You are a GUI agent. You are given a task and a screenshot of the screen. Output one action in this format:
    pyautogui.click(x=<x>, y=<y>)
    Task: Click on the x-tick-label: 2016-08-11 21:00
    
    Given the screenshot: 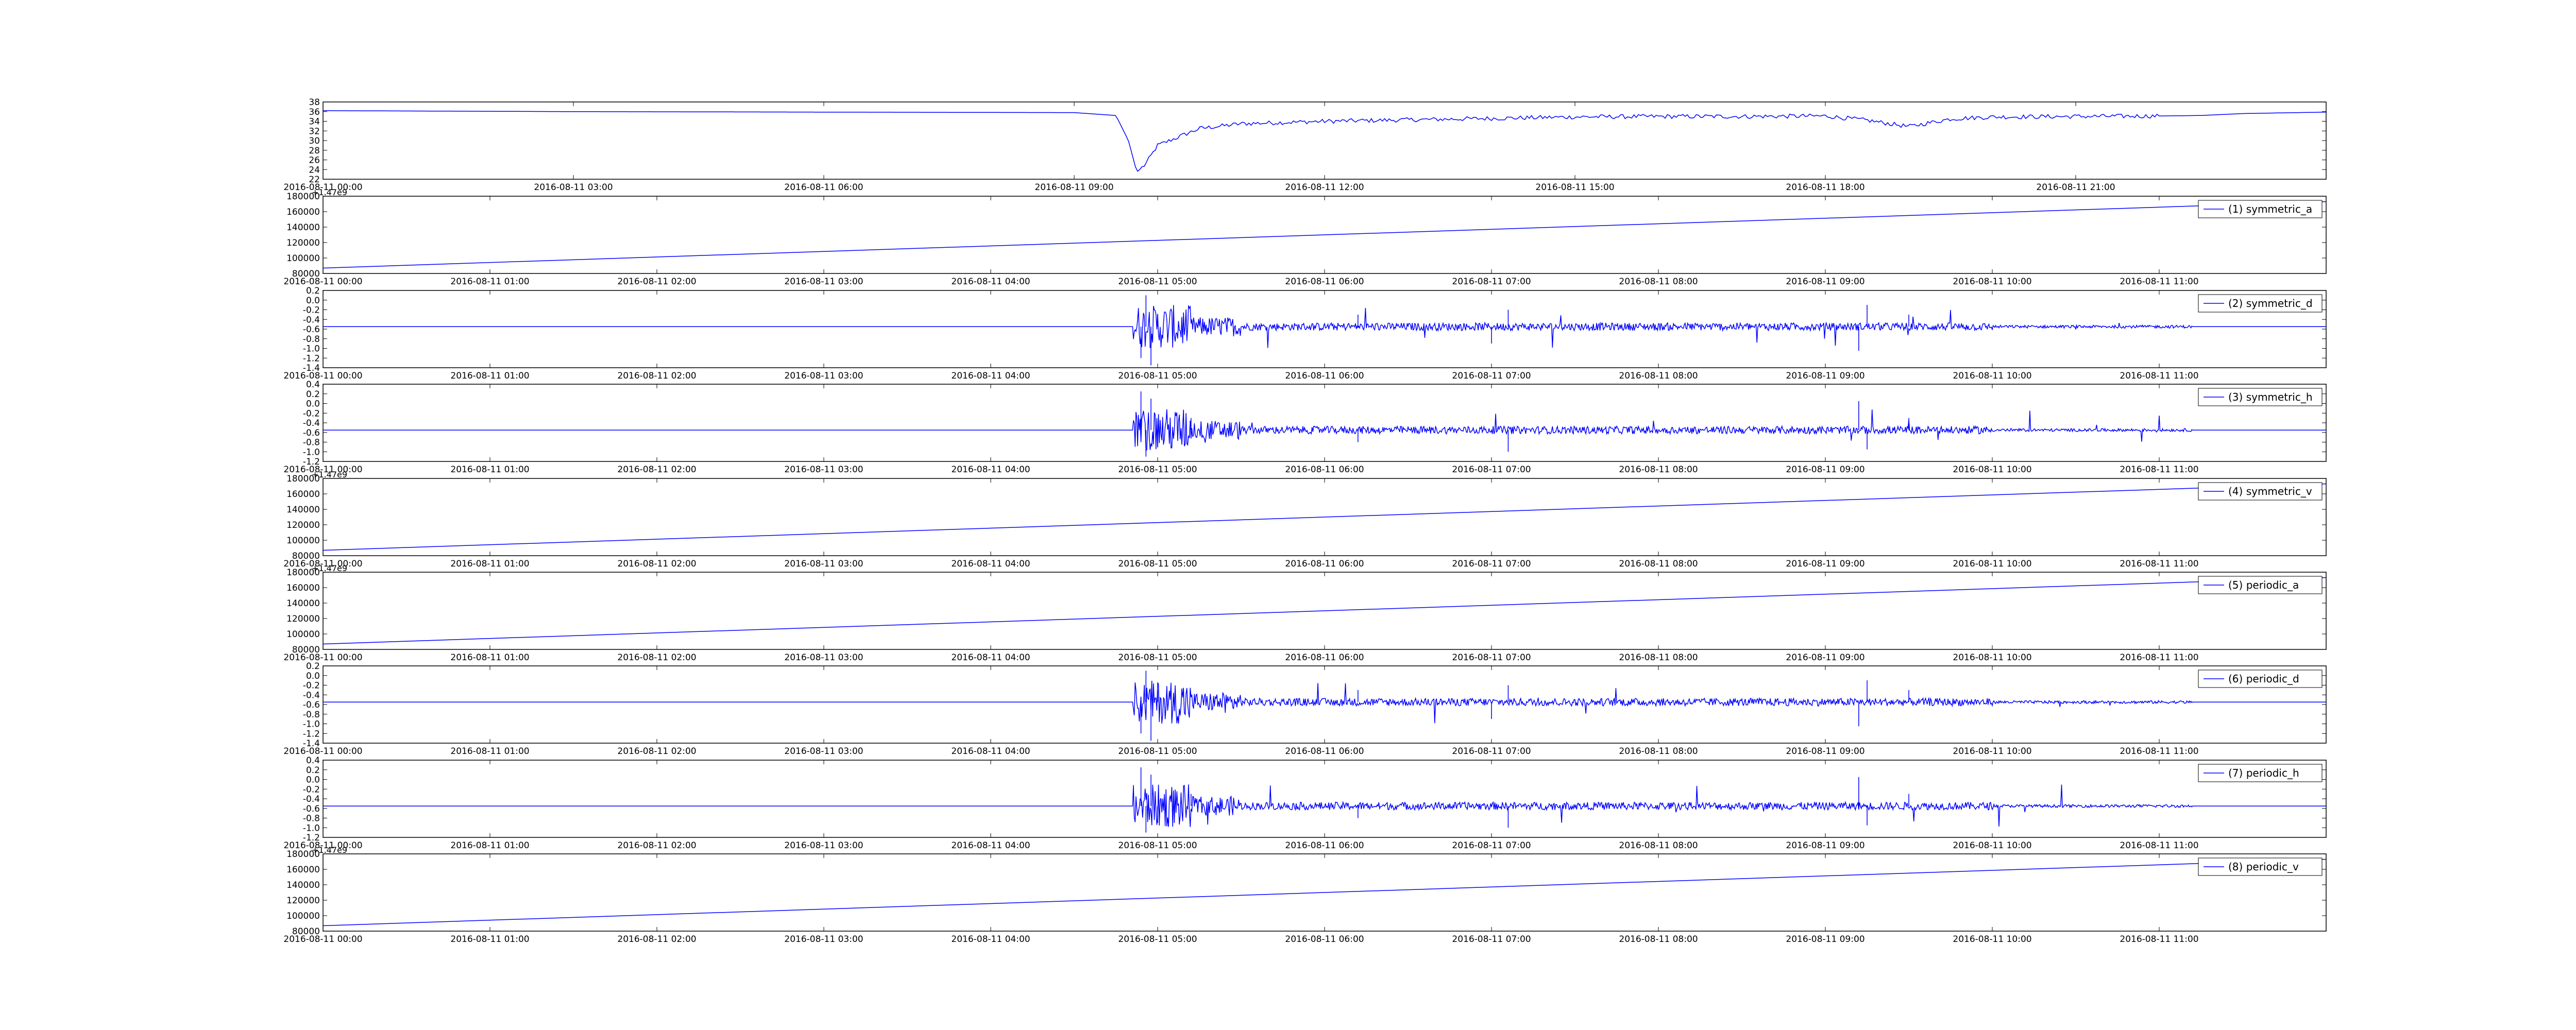 What is the action you would take?
    pyautogui.click(x=2075, y=188)
    